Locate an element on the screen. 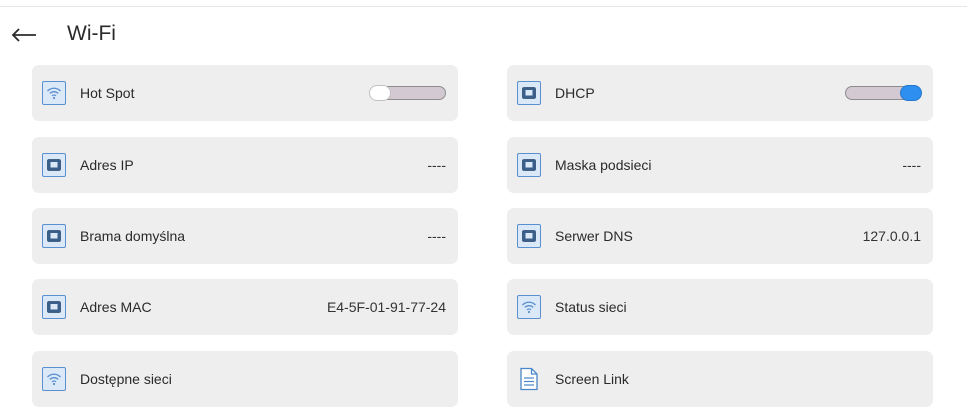 This screenshot has height=407, width=967. header: Wi-Fi is located at coordinates (483, 34).